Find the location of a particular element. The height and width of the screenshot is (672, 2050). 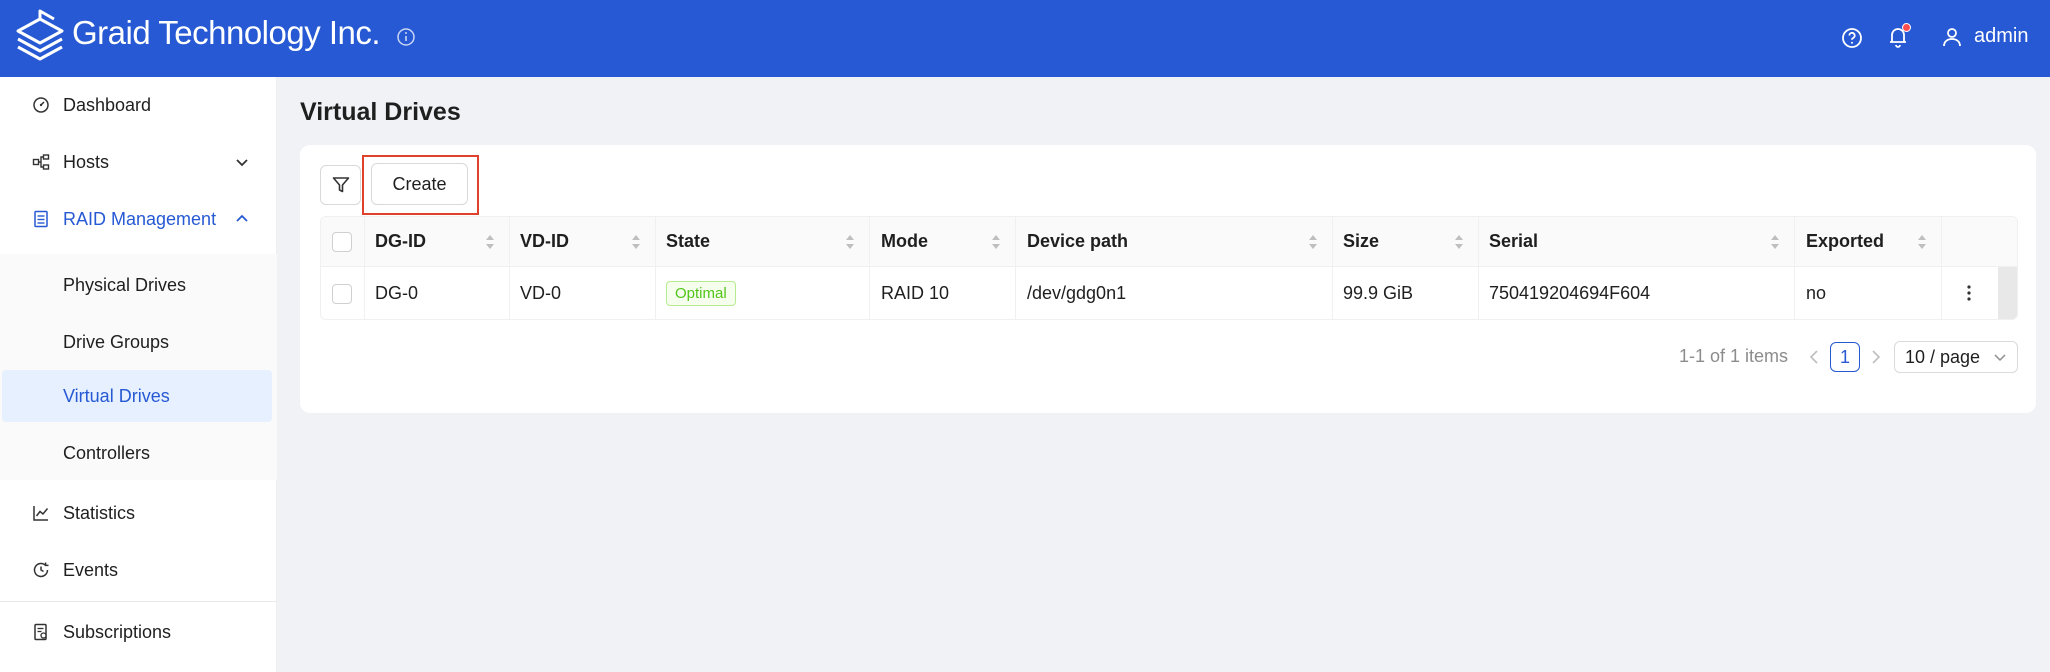

subscriptions-icon is located at coordinates (40, 632).